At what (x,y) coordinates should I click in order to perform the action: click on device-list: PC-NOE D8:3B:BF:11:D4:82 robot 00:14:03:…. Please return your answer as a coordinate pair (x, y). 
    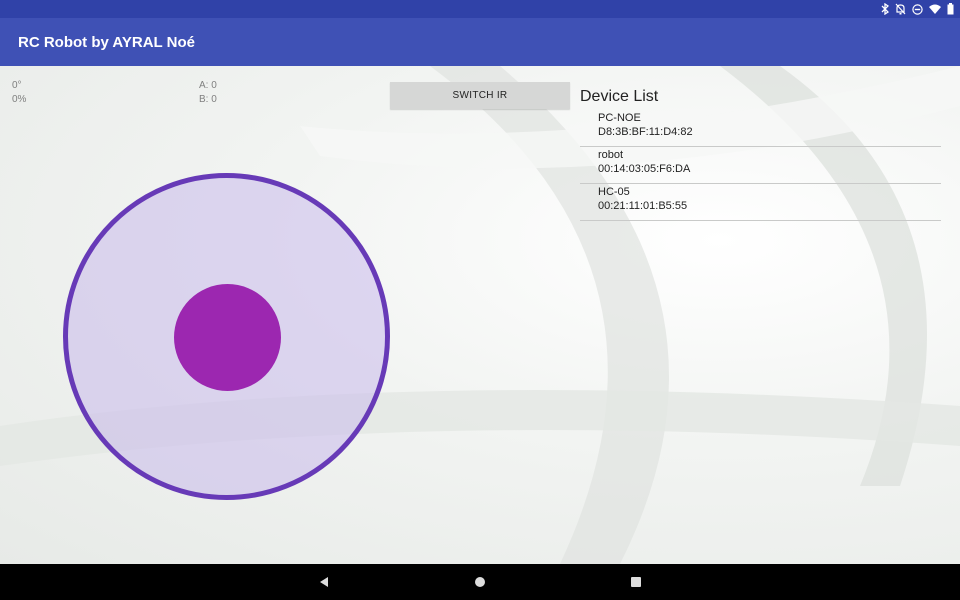
    Looking at the image, I should click on (760, 165).